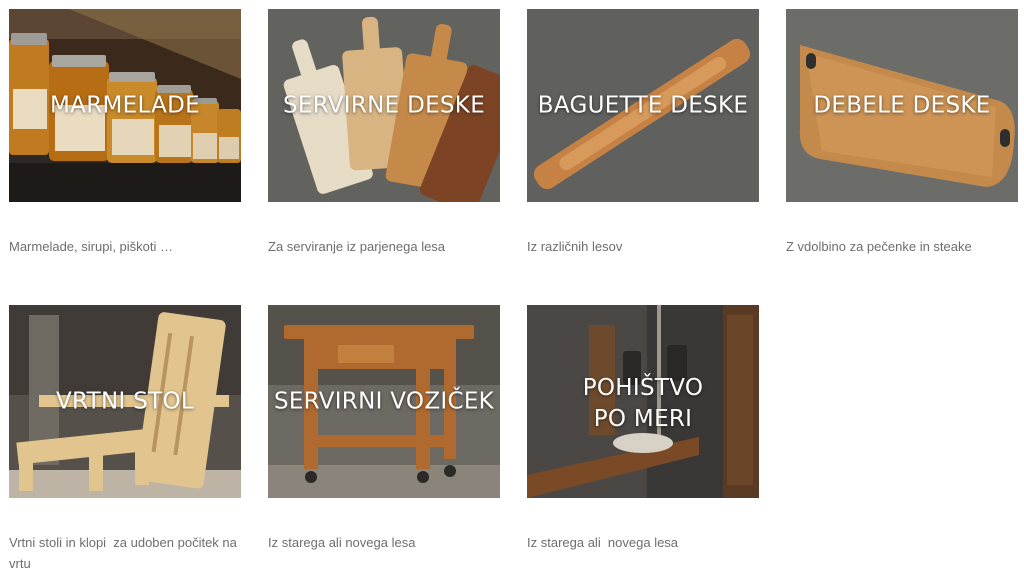  I want to click on tile-title: POHIŠTVO PO MERI, so click(643, 403).